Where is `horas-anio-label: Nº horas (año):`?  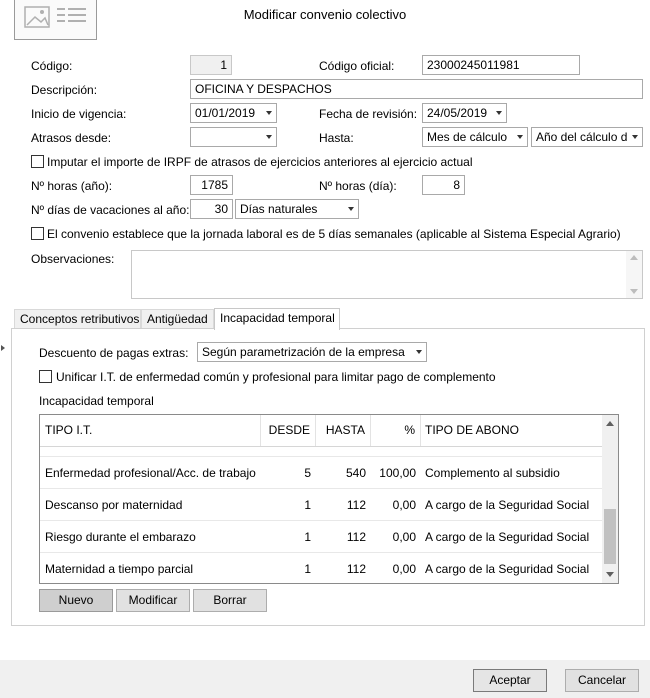
horas-anio-label: Nº horas (año): is located at coordinates (72, 186).